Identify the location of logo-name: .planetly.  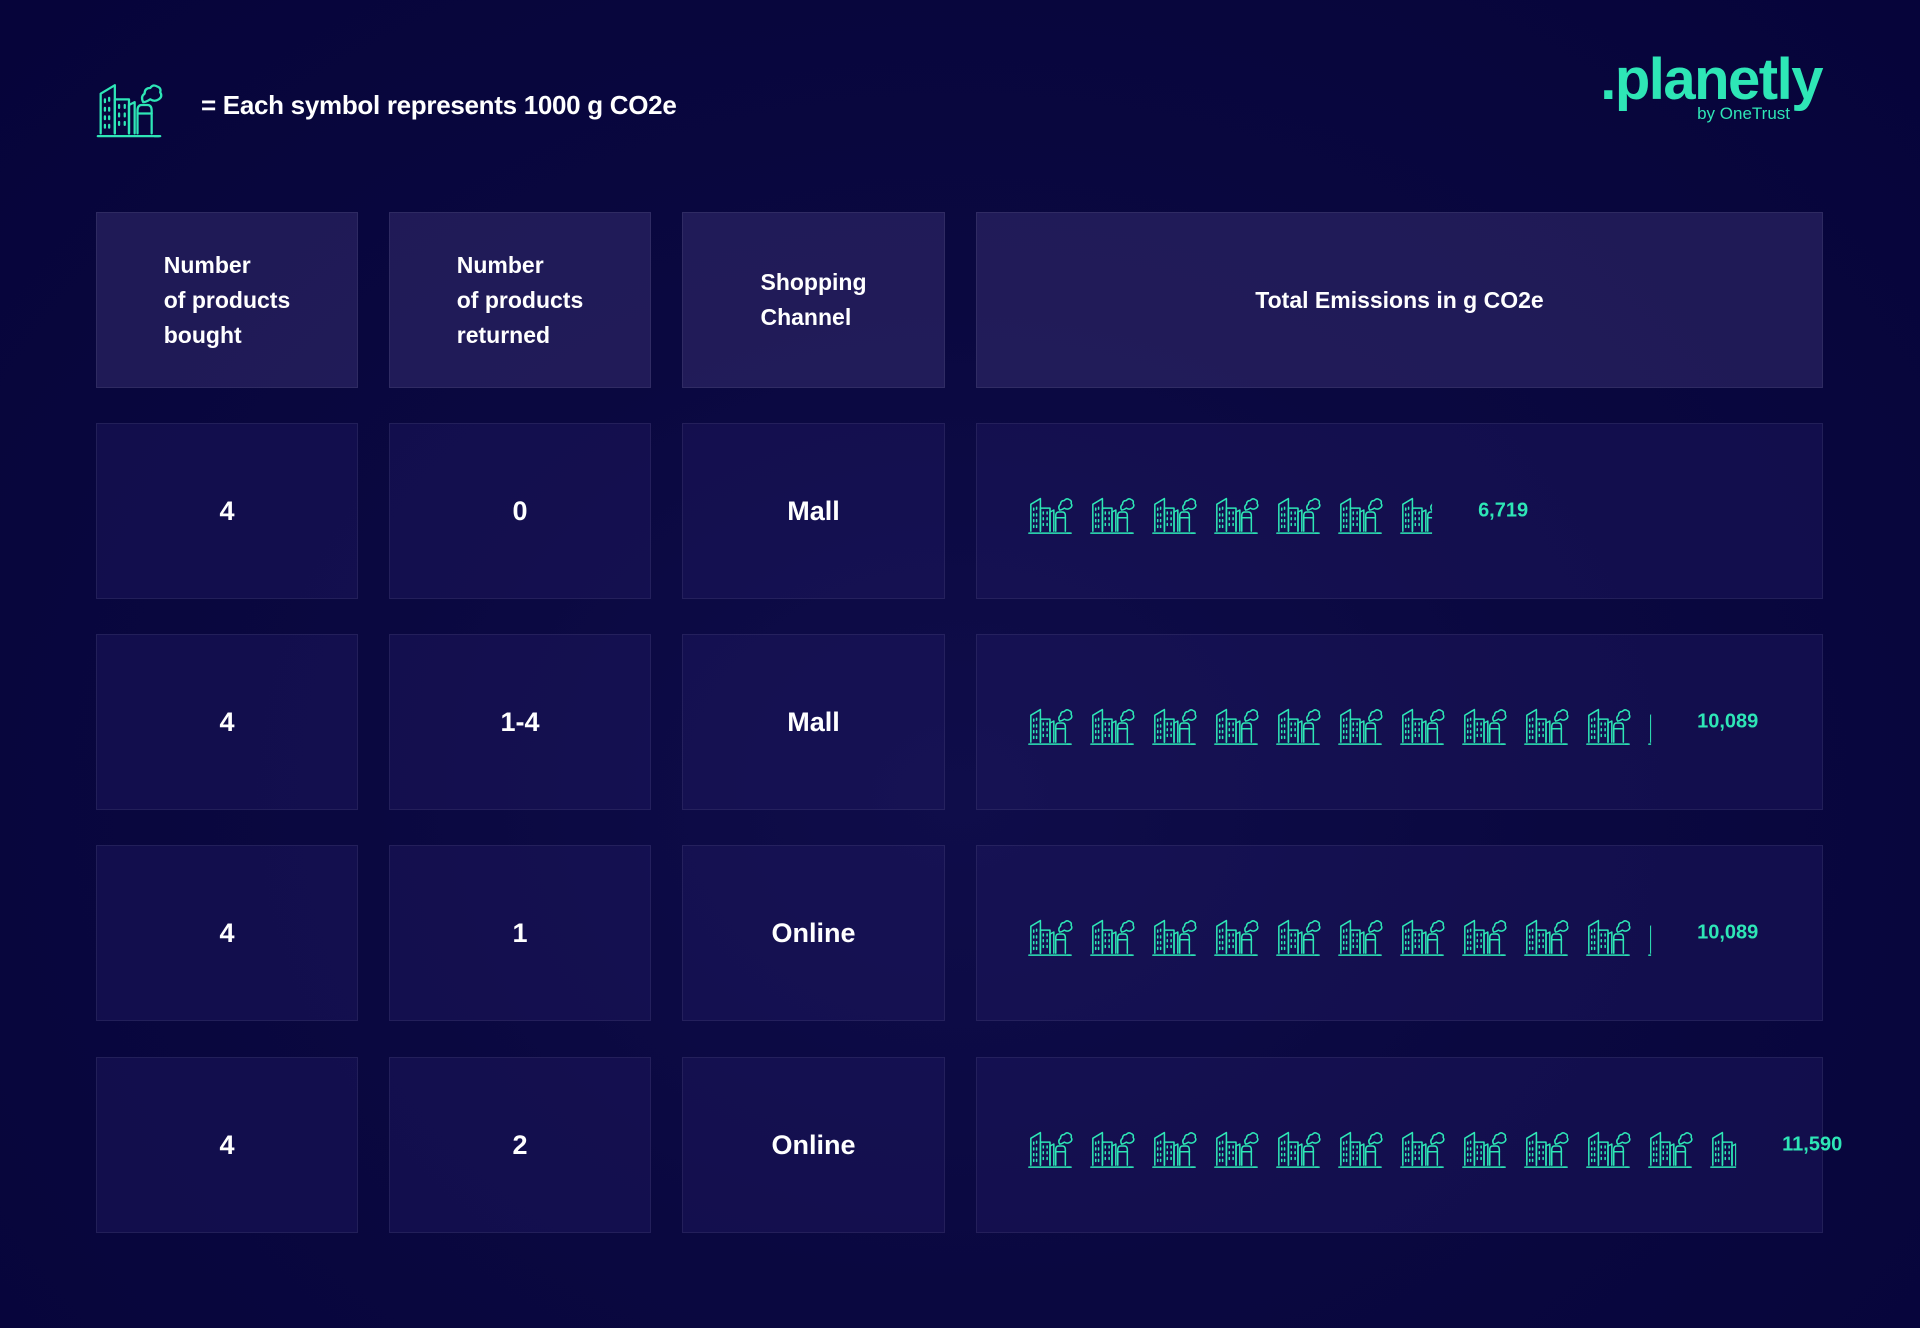
(1711, 79).